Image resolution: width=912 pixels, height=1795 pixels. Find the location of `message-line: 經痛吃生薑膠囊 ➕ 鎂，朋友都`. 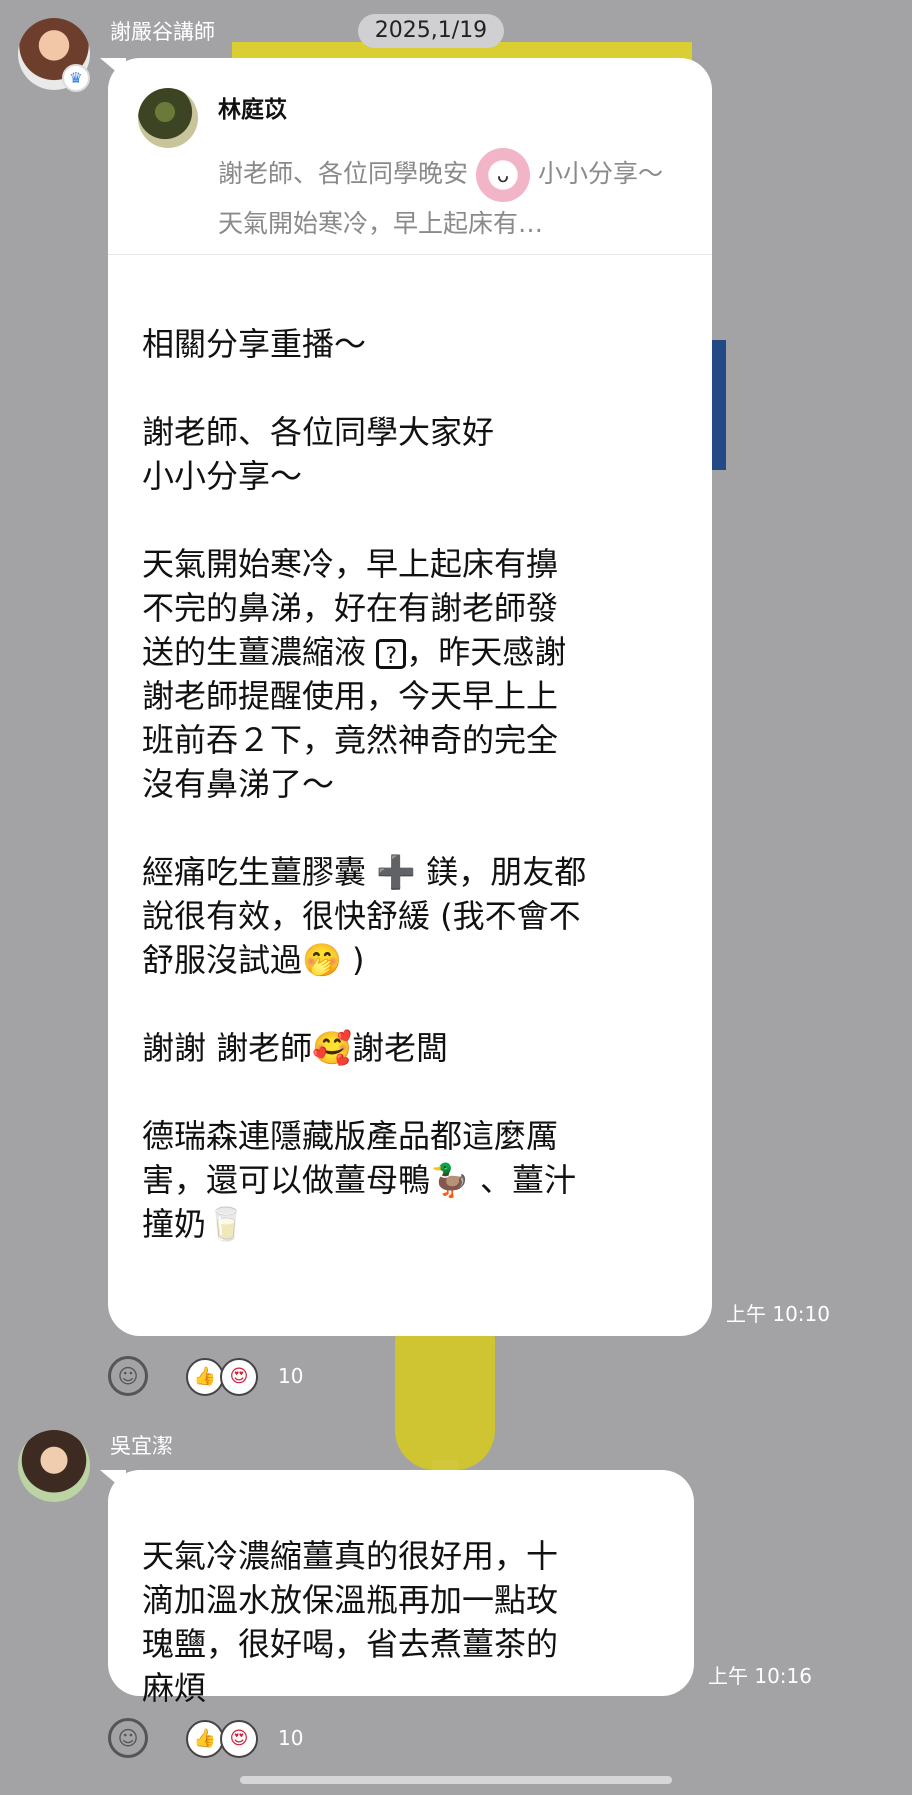

message-line: 經痛吃生薑膠囊 ➕ 鎂，朋友都 is located at coordinates (364, 872).